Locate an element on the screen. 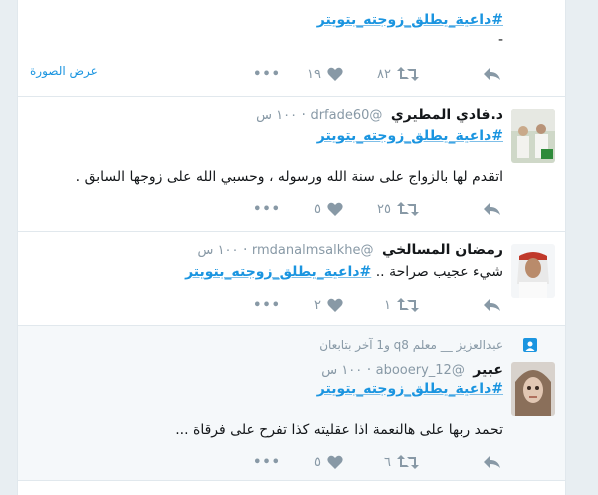 This screenshot has width=598, height=495. retweet-button: ٦ is located at coordinates (401, 462).